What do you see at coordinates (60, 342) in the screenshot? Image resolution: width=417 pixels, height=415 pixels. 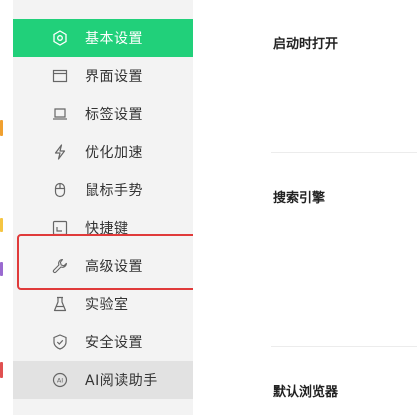 I see `shield-icon` at bounding box center [60, 342].